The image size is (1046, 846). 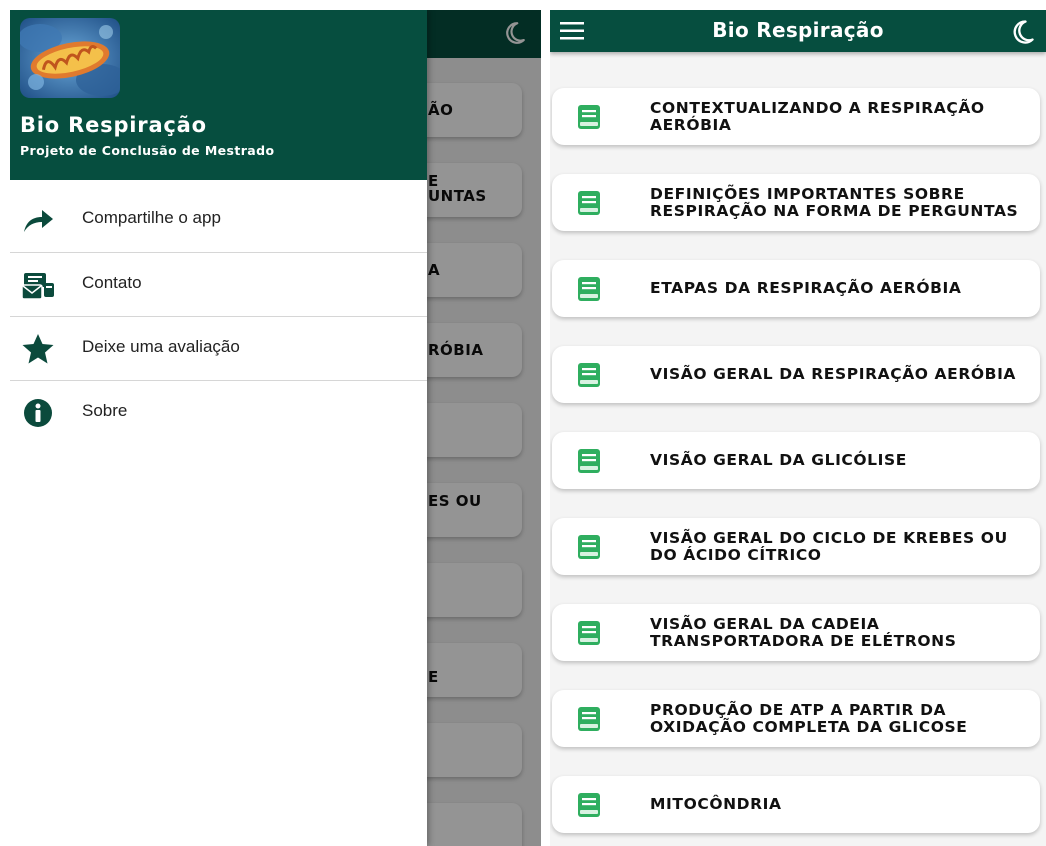 I want to click on topic-title: MITOCÔNDRIA, so click(x=716, y=804).